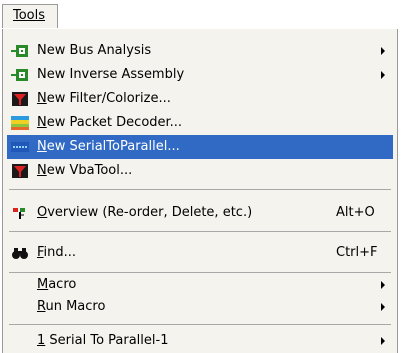 Image resolution: width=401 pixels, height=353 pixels. What do you see at coordinates (200, 307) in the screenshot?
I see `menu-item-run-macro: Run Macro` at bounding box center [200, 307].